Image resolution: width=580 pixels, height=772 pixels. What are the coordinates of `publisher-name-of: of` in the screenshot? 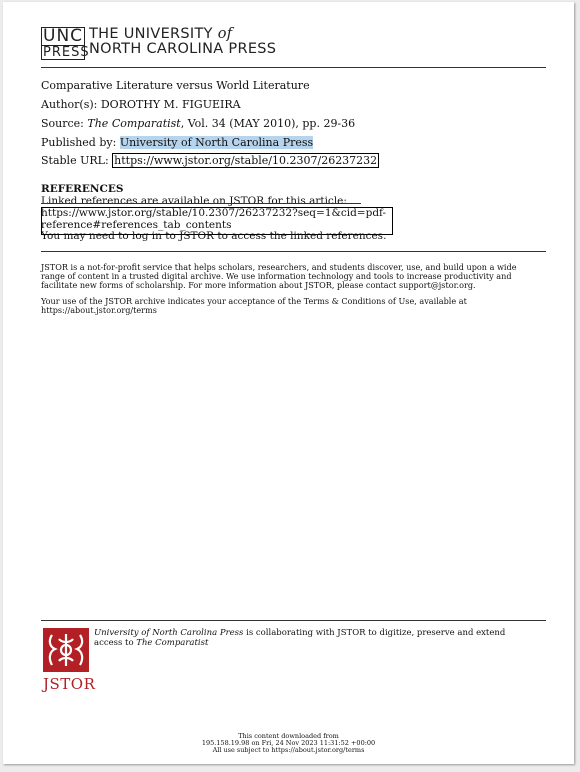 It's located at (225, 34).